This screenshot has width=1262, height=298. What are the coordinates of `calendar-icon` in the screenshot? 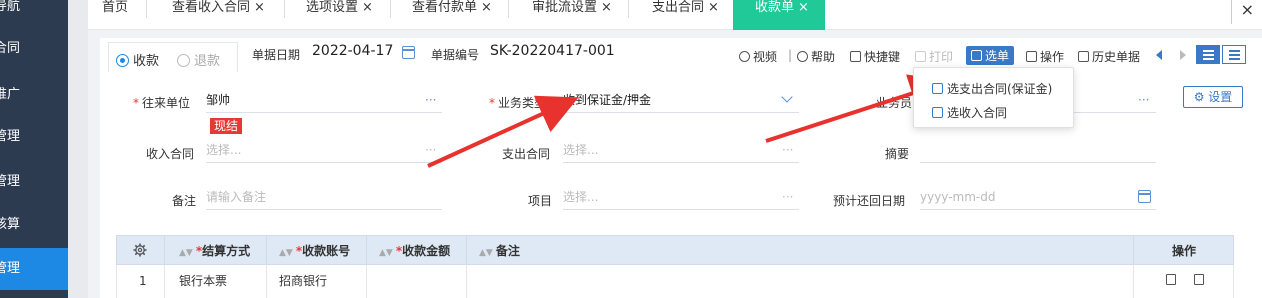 It's located at (1144, 196).